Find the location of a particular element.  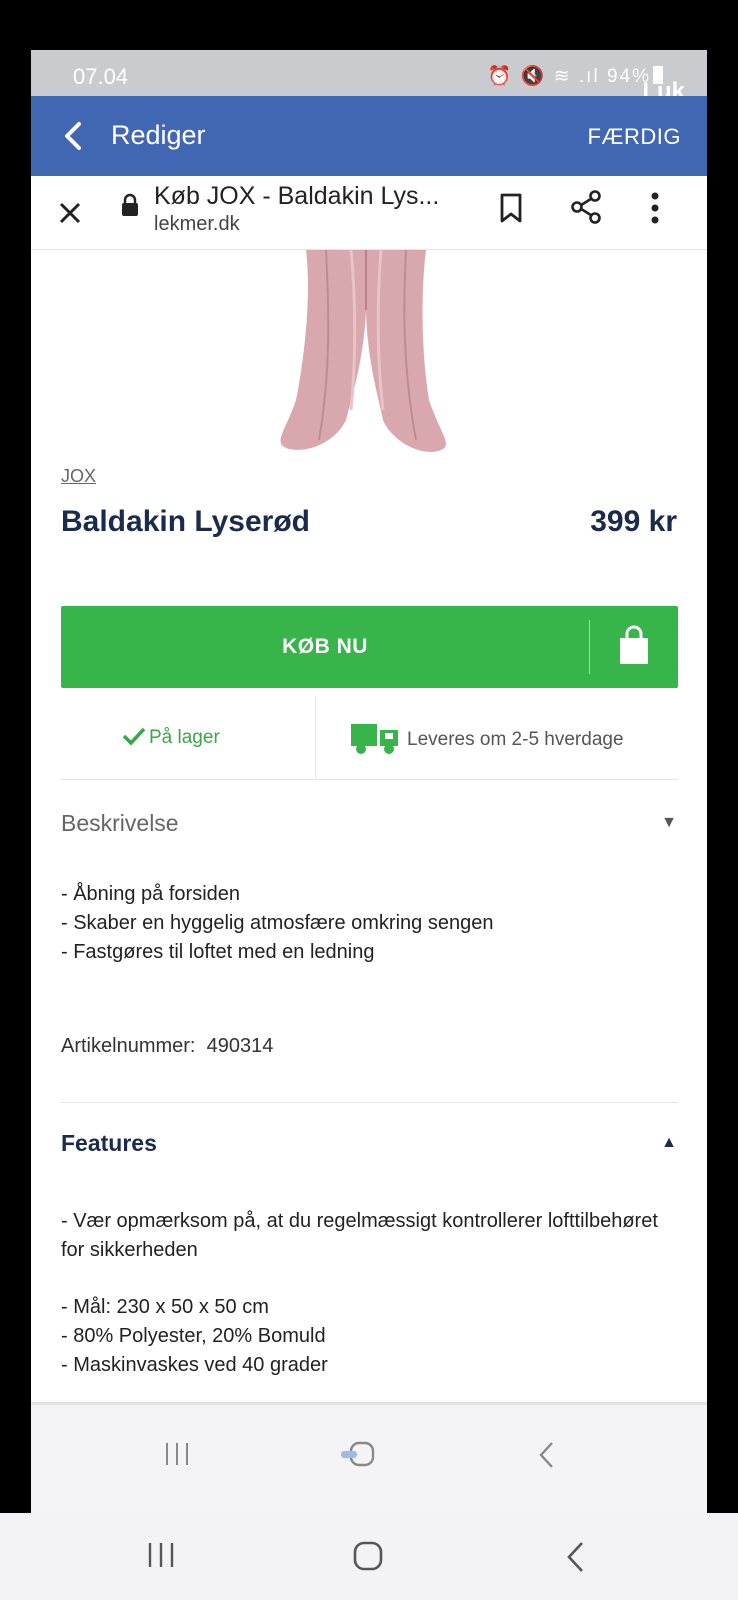

stock-status: På lager is located at coordinates (170, 737).